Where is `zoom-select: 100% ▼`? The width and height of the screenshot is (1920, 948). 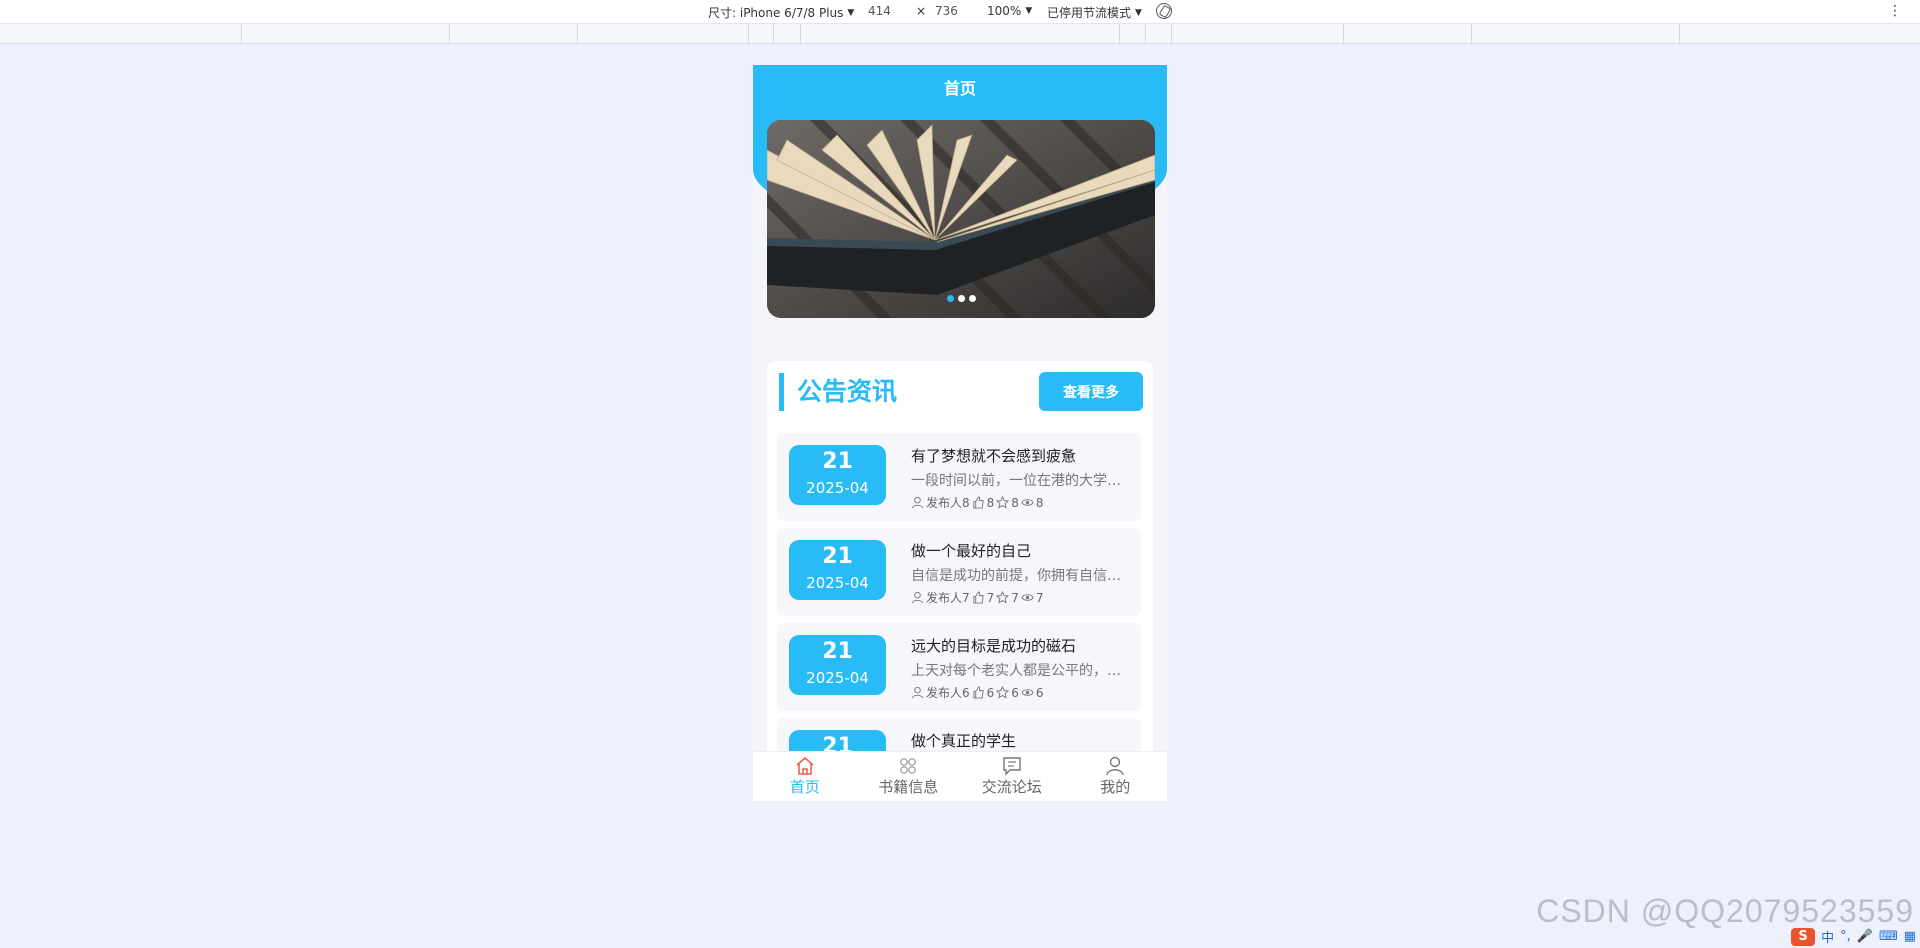 zoom-select: 100% ▼ is located at coordinates (1009, 11).